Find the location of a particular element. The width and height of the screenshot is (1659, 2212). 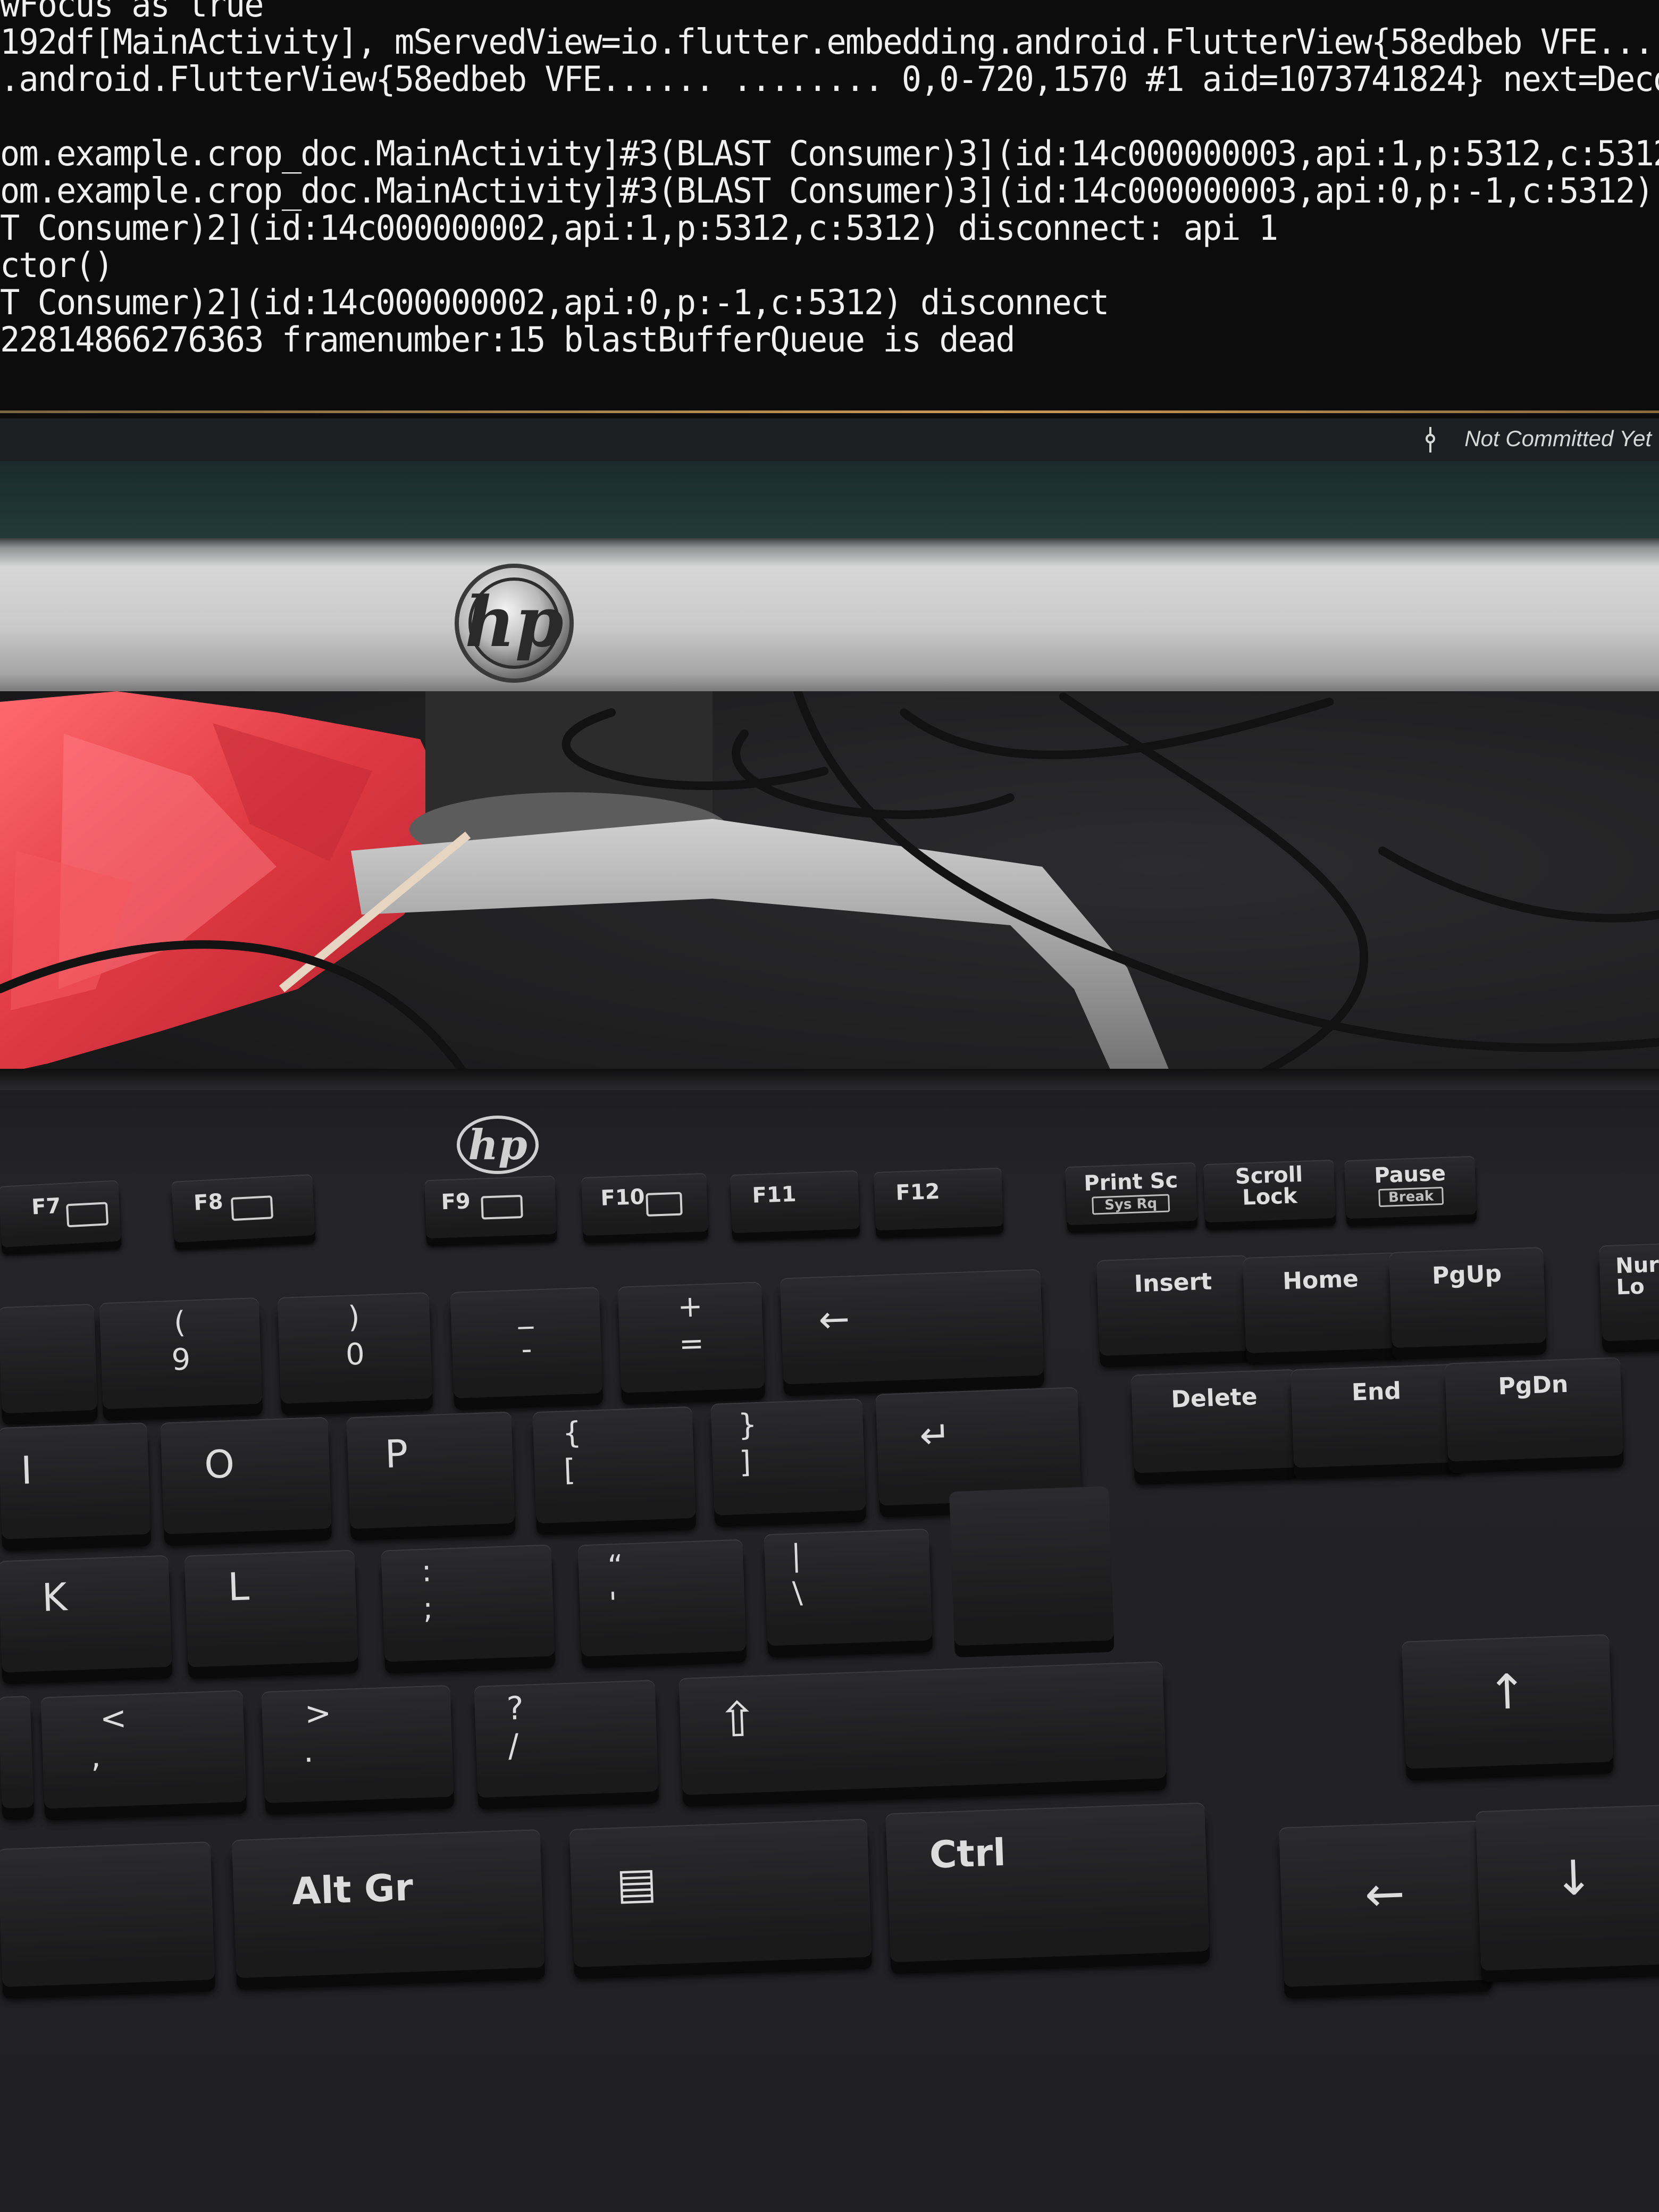

key-l: L is located at coordinates (271, 1608).